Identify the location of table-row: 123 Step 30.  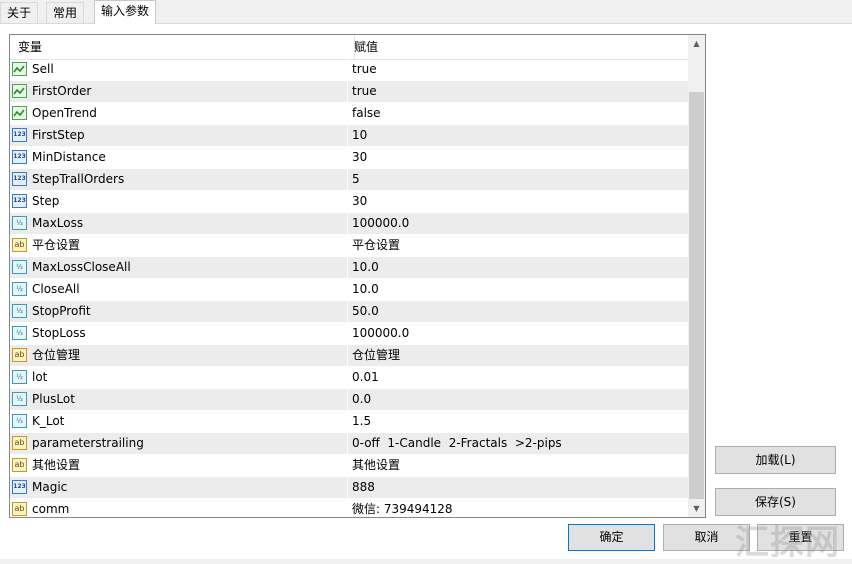
(349, 202).